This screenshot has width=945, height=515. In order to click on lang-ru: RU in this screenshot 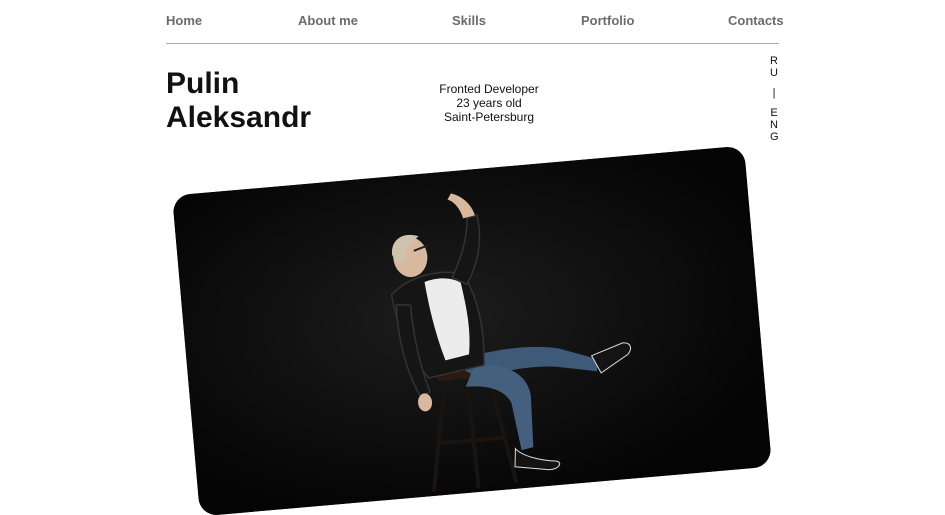, I will do `click(774, 67)`.